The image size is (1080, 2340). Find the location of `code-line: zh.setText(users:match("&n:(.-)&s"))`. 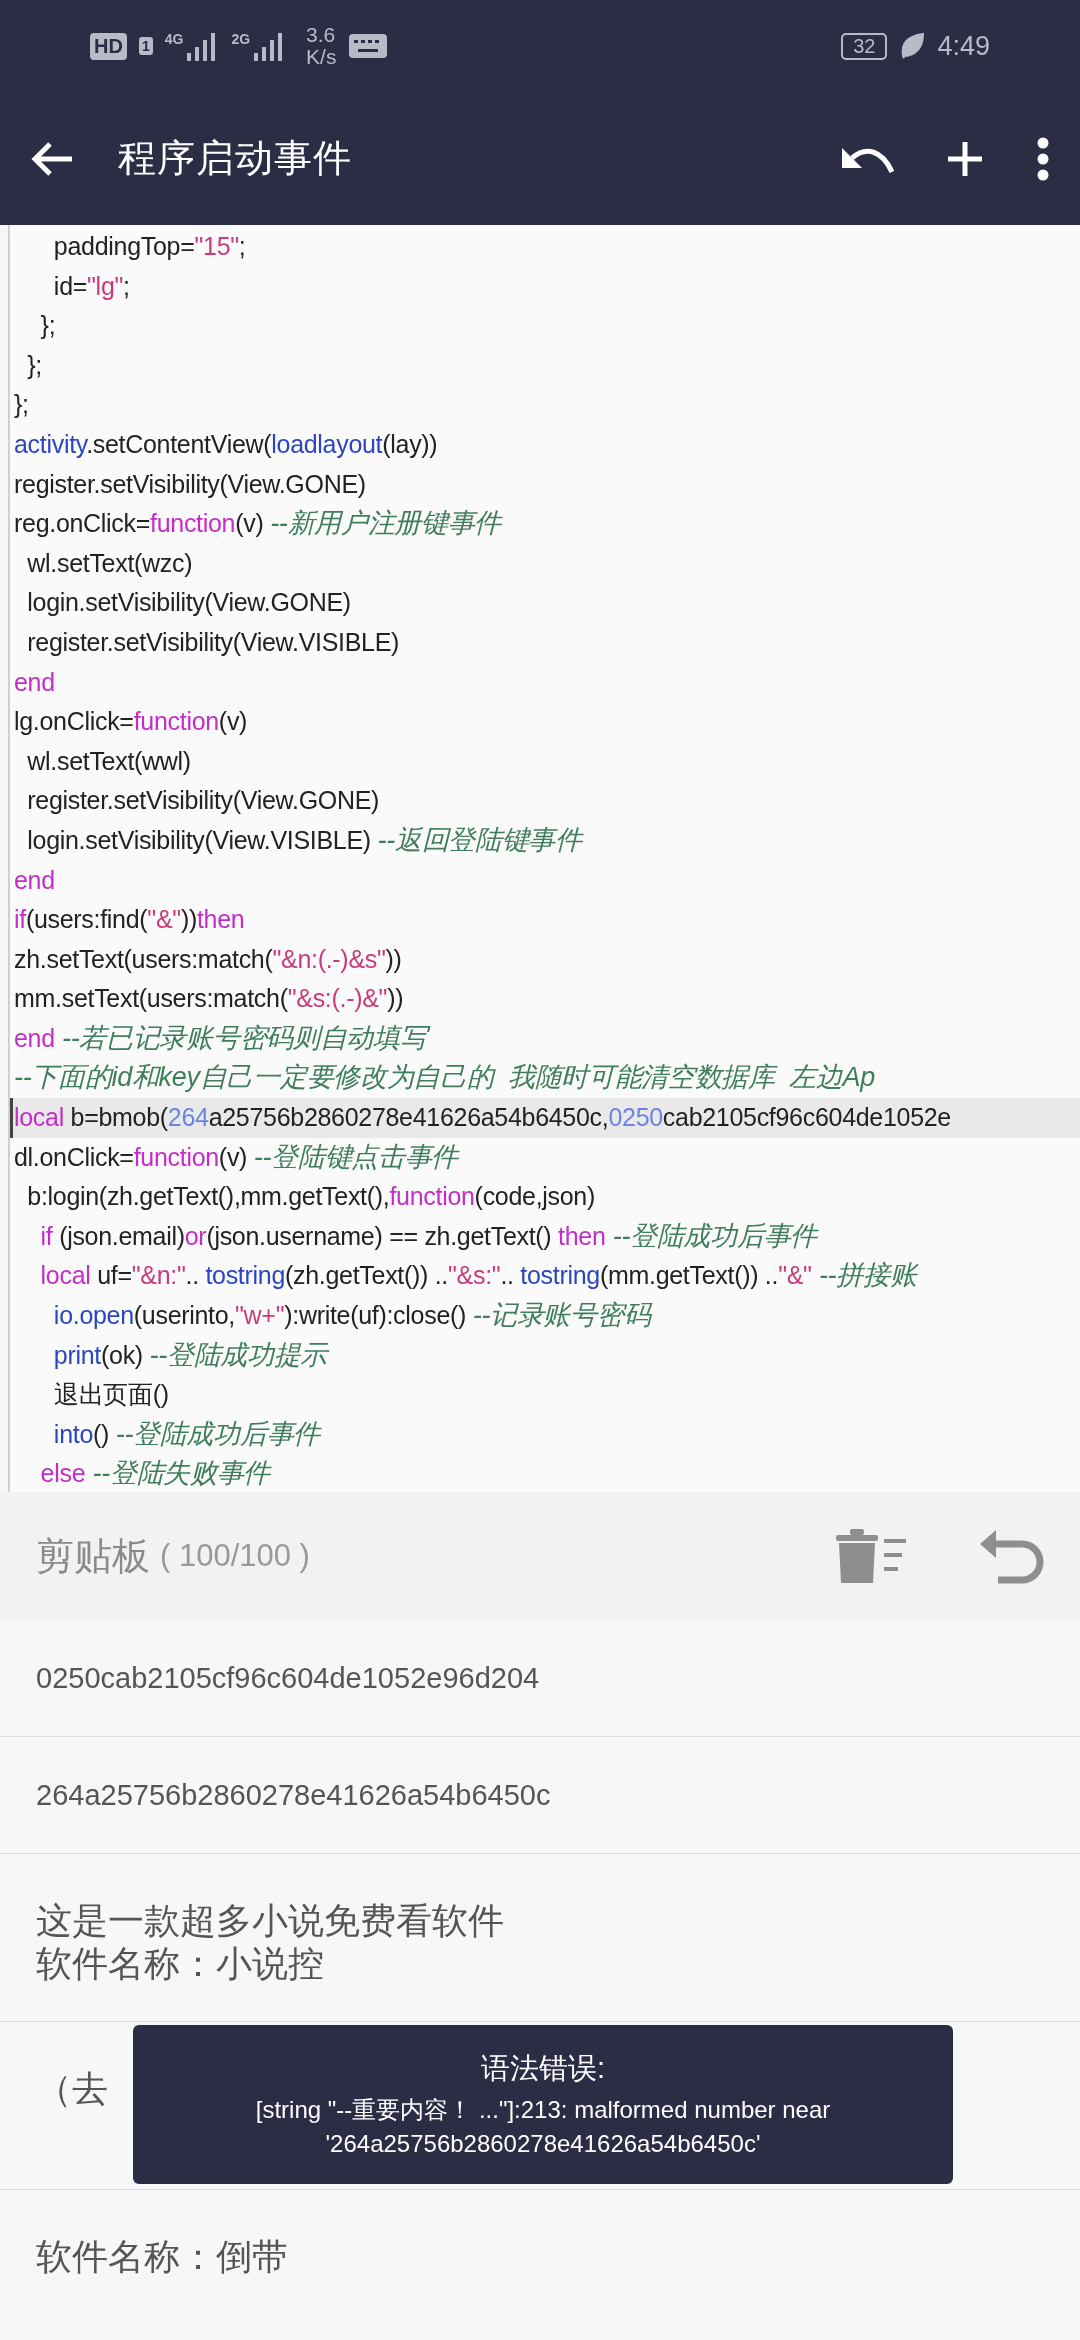

code-line: zh.setText(users:match("&n:(.-)&s")) is located at coordinates (208, 959).